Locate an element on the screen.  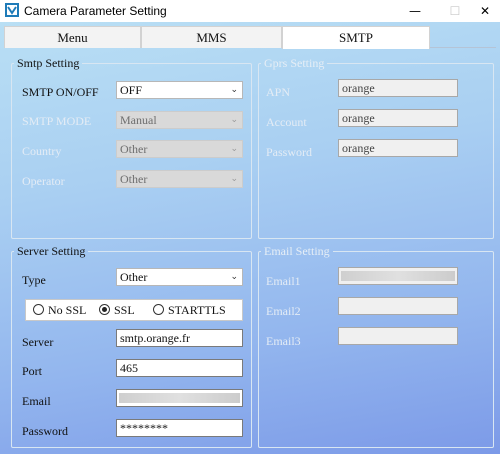
password-label: Password is located at coordinates (45, 431).